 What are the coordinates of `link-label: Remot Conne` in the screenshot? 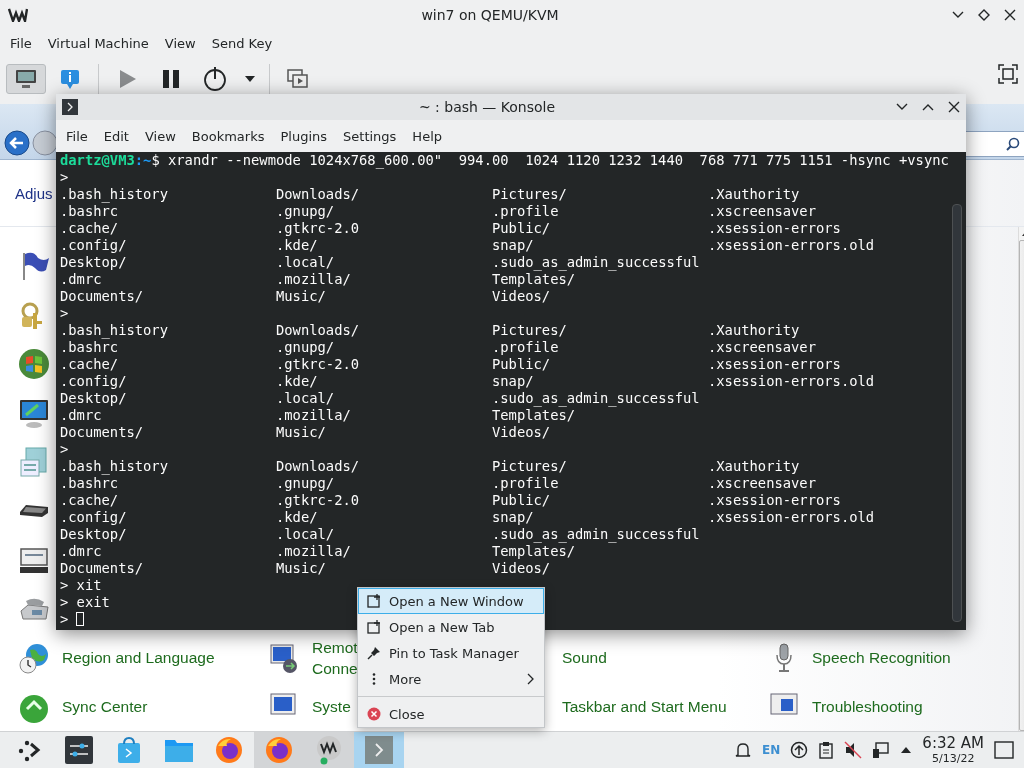 It's located at (335, 658).